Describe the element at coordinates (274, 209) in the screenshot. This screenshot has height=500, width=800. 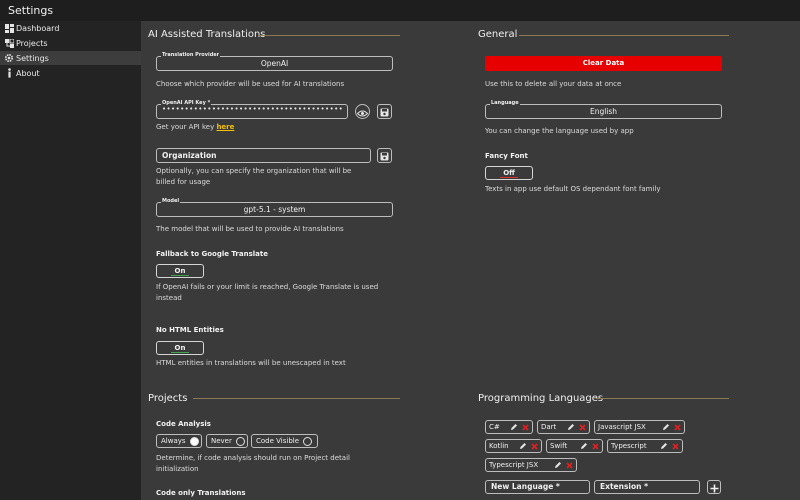
I see `field-value: gpt-5.1 - system` at that location.